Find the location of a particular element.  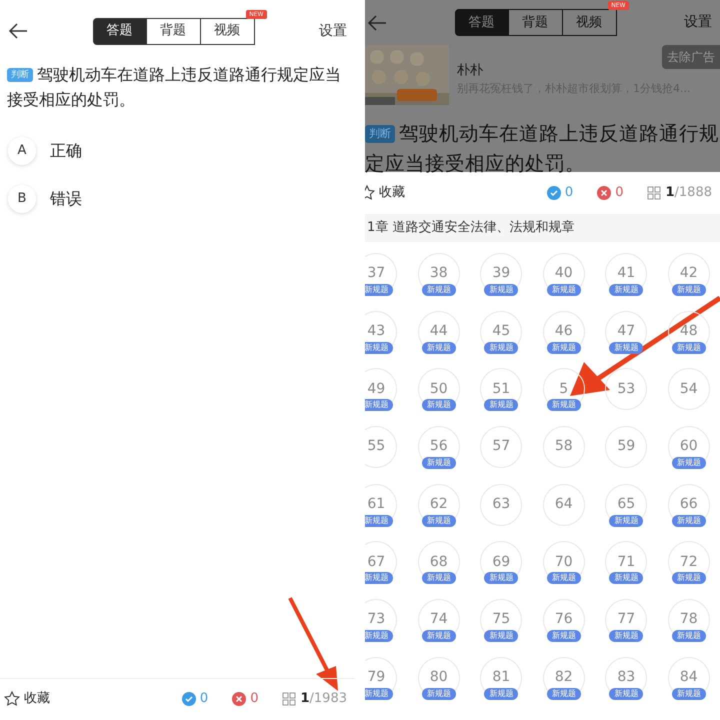

question-number-button: 82 新规题 is located at coordinates (563, 677).